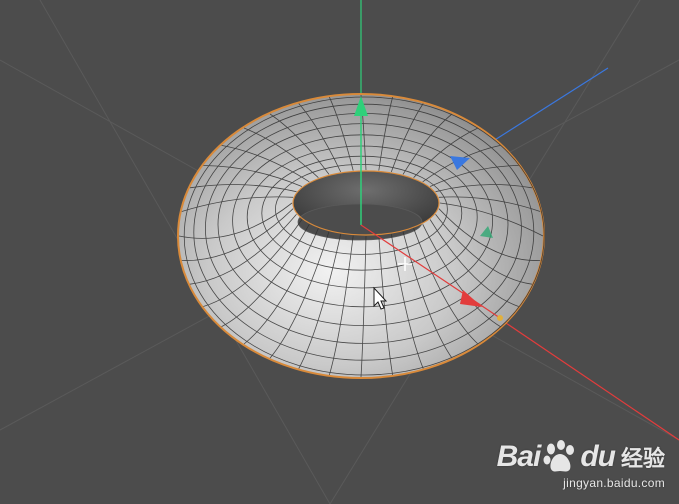 This screenshot has width=679, height=504. I want to click on watermark-url: jingyan.baidu.com, so click(614, 483).